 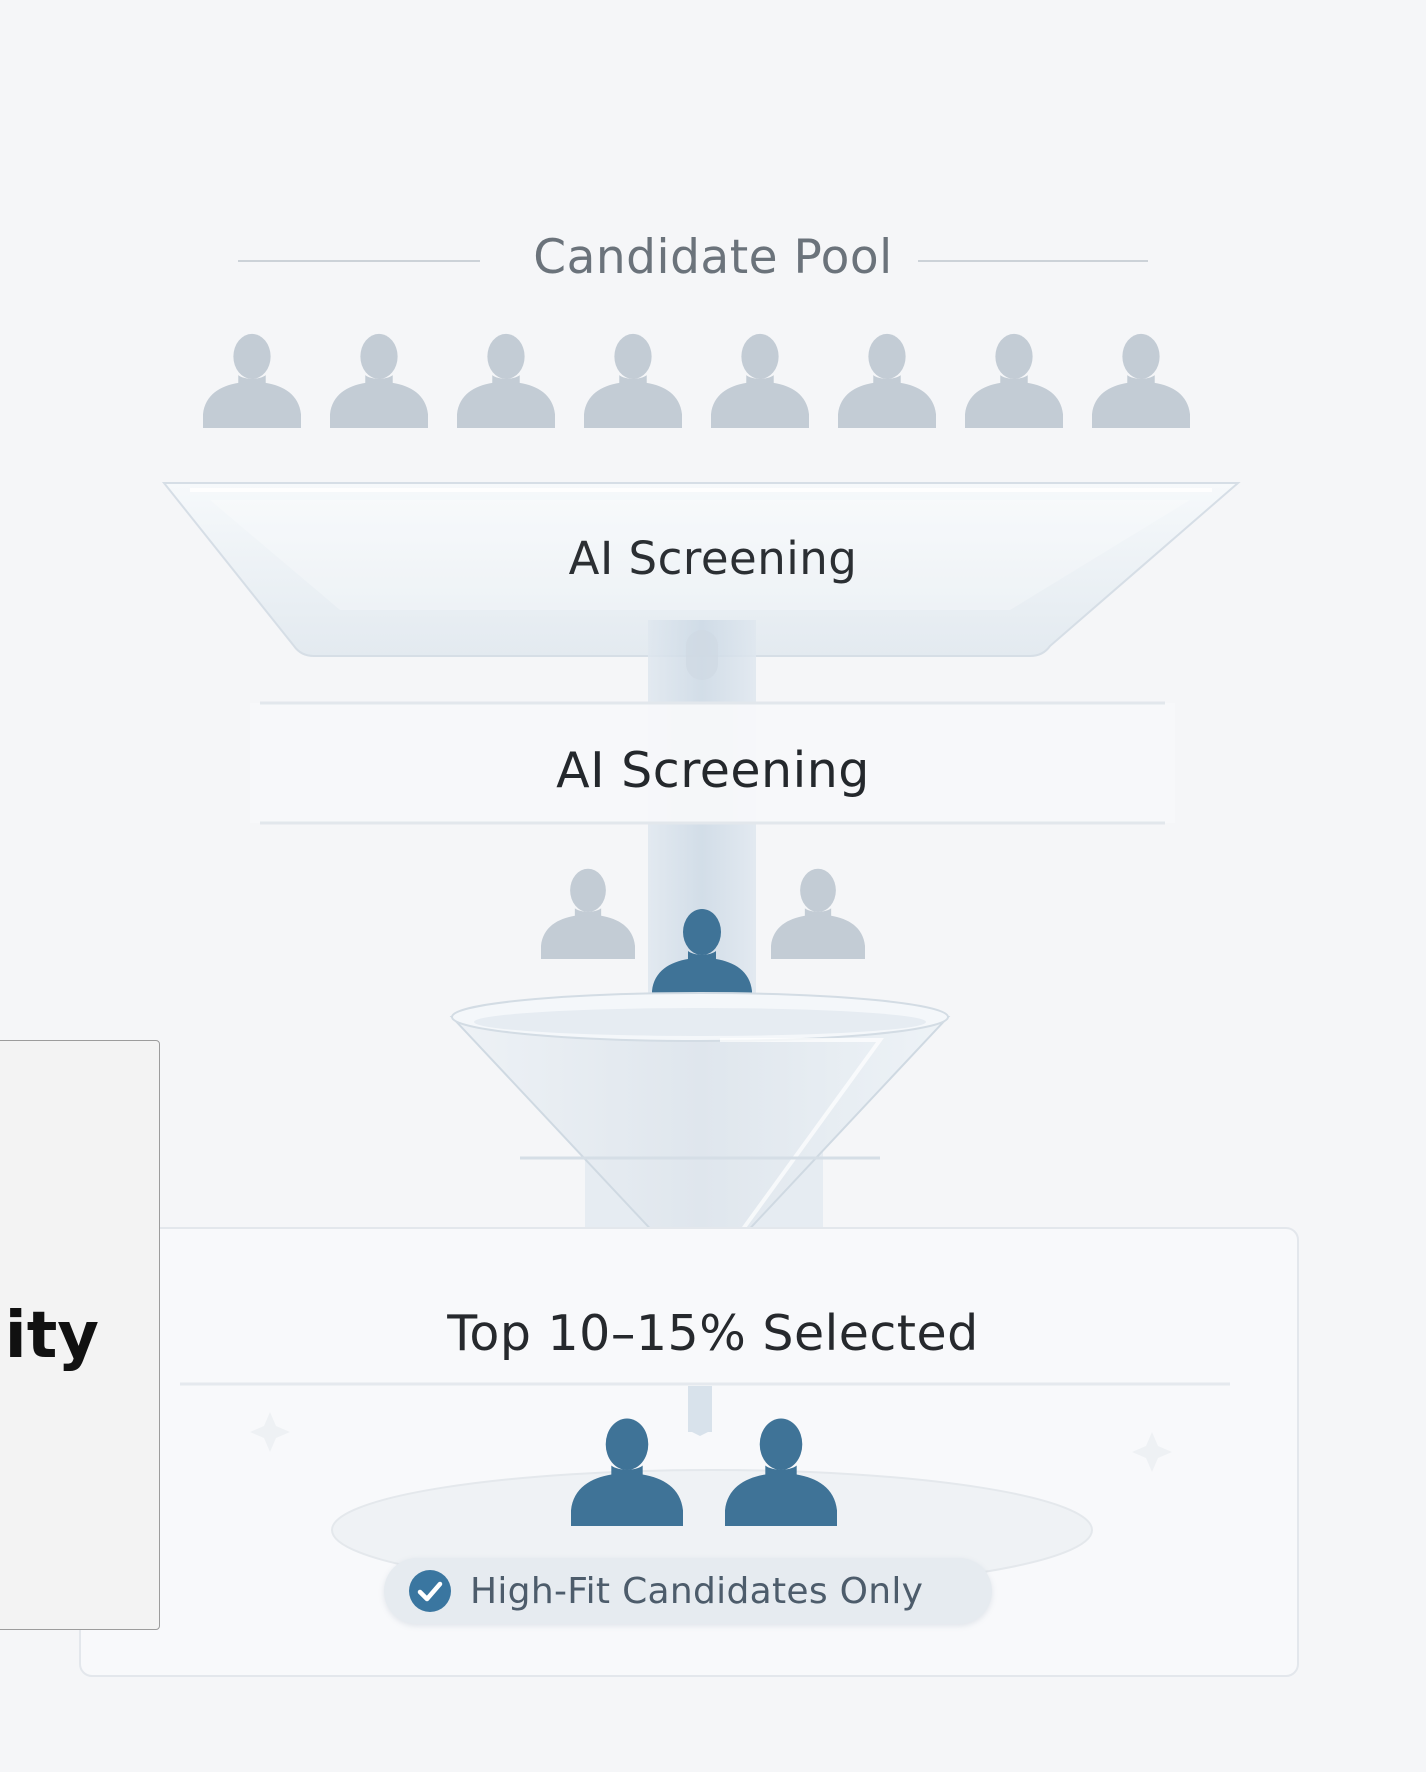 I want to click on pool-title: Candidate Pool, so click(x=713, y=257).